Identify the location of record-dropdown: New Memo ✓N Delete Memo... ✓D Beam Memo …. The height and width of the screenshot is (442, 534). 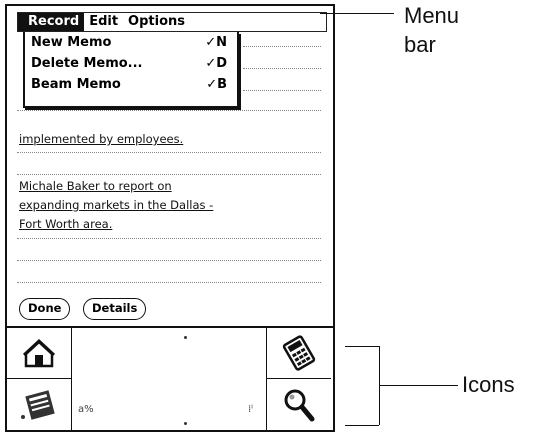
(131, 70).